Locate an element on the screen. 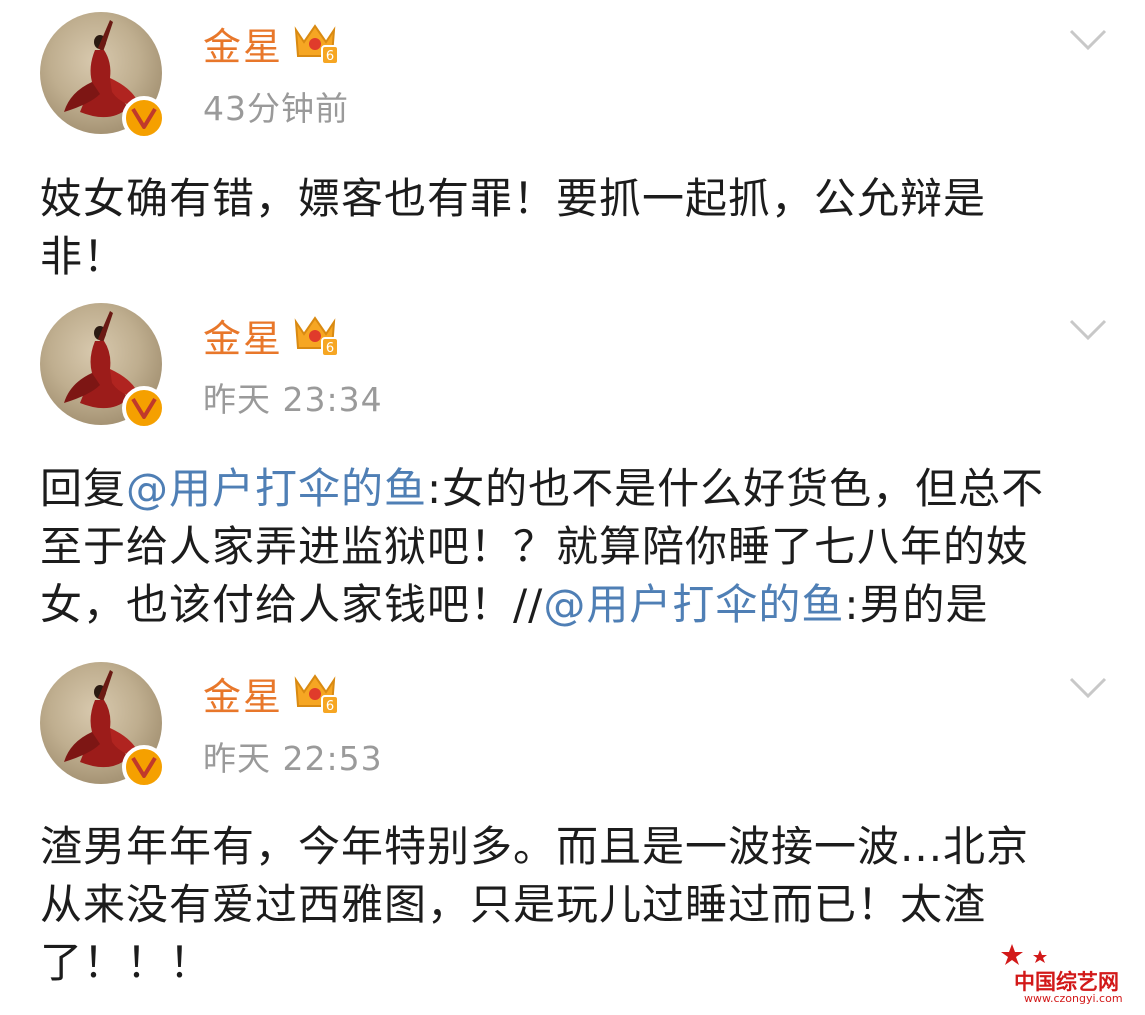 The height and width of the screenshot is (1015, 1145). text-span: 女，也该付给人家钱吧！// is located at coordinates (292, 604).